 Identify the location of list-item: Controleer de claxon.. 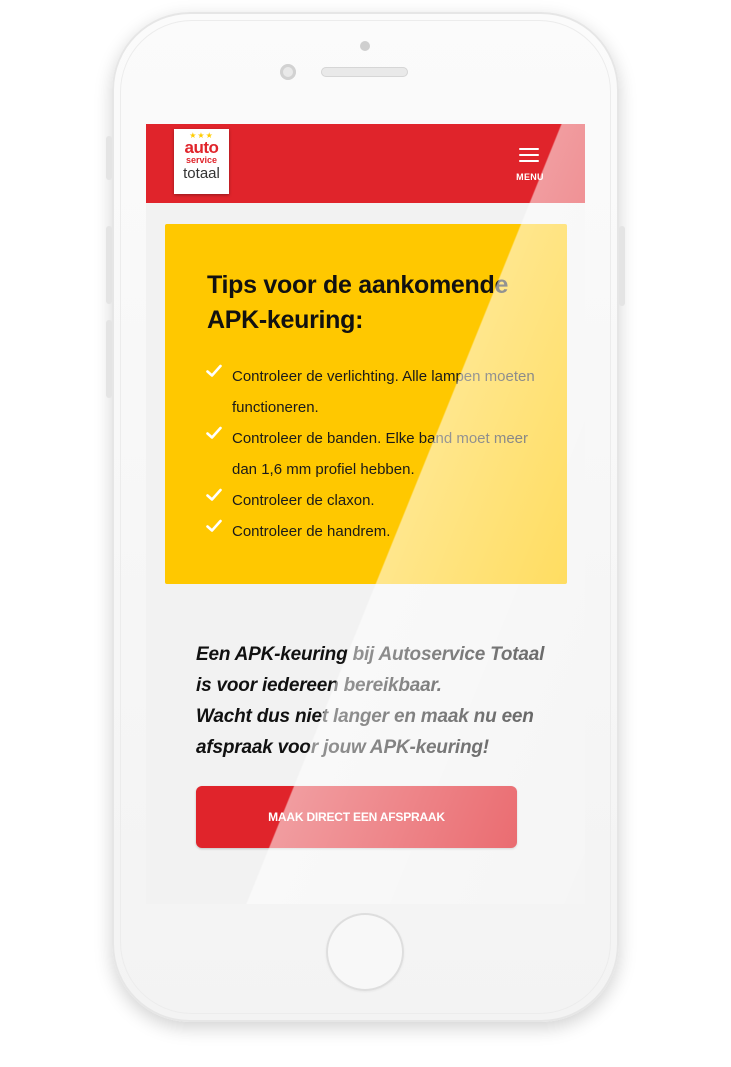
(375, 500).